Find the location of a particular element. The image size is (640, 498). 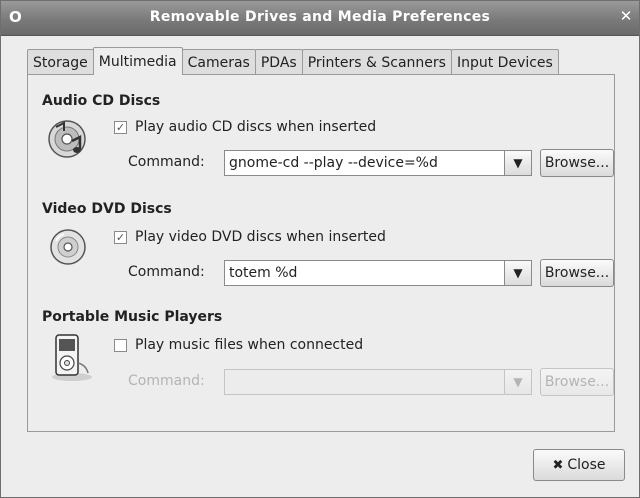

play-music-files-label: Play music files when connected is located at coordinates (249, 345).